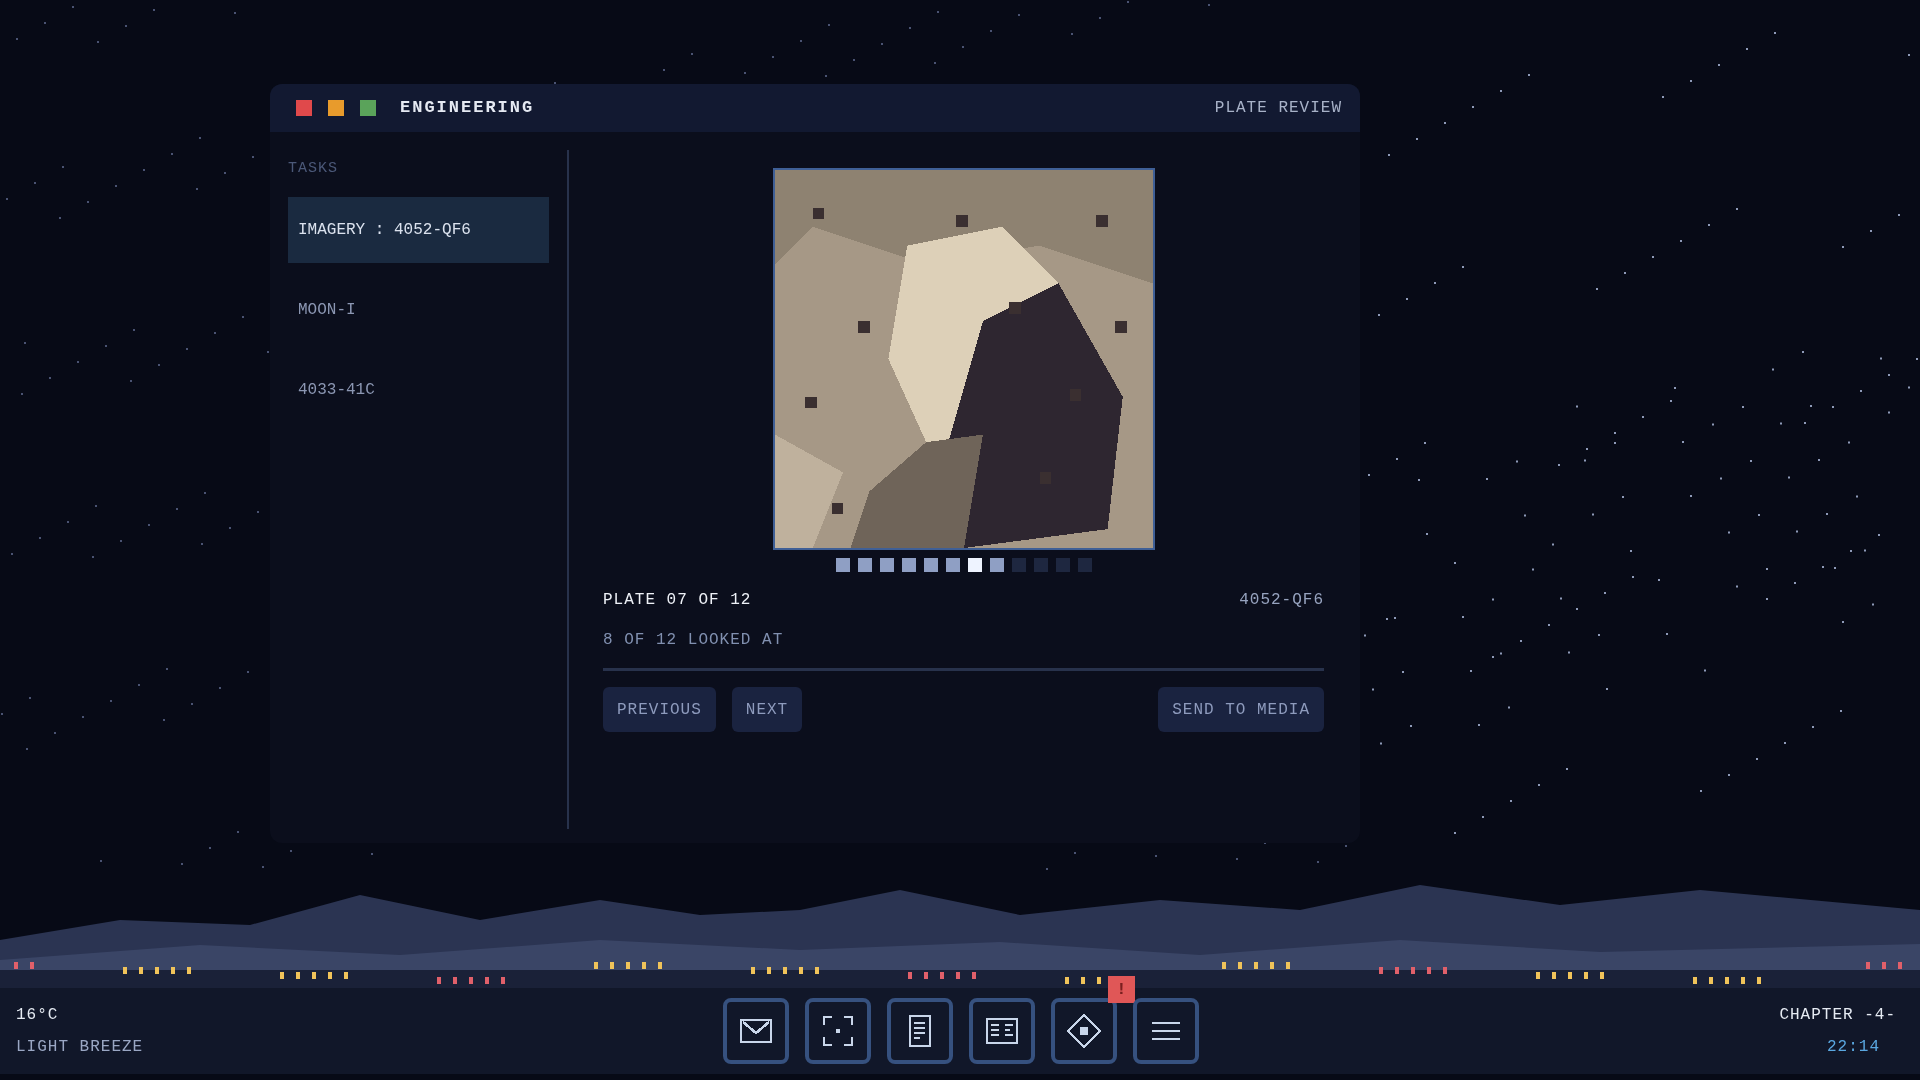 The image size is (1920, 1080). I want to click on task-item: 4033-41C, so click(418, 389).